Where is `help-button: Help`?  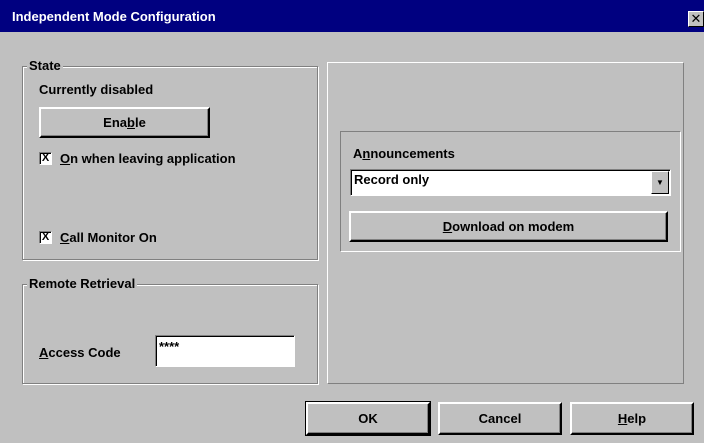
help-button: Help is located at coordinates (632, 418).